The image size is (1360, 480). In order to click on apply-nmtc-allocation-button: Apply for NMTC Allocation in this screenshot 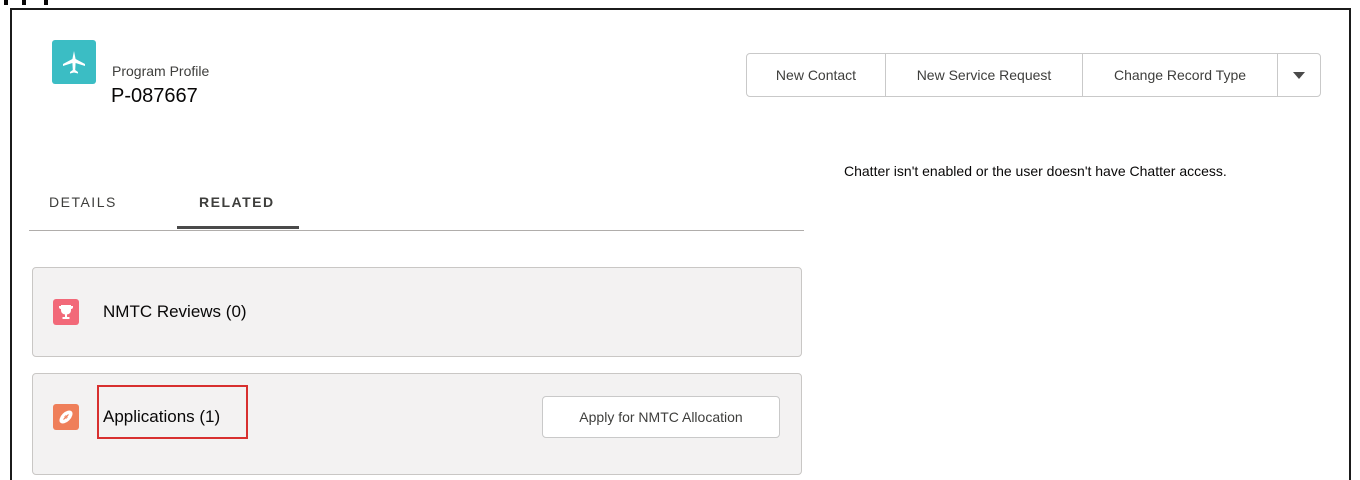, I will do `click(661, 417)`.